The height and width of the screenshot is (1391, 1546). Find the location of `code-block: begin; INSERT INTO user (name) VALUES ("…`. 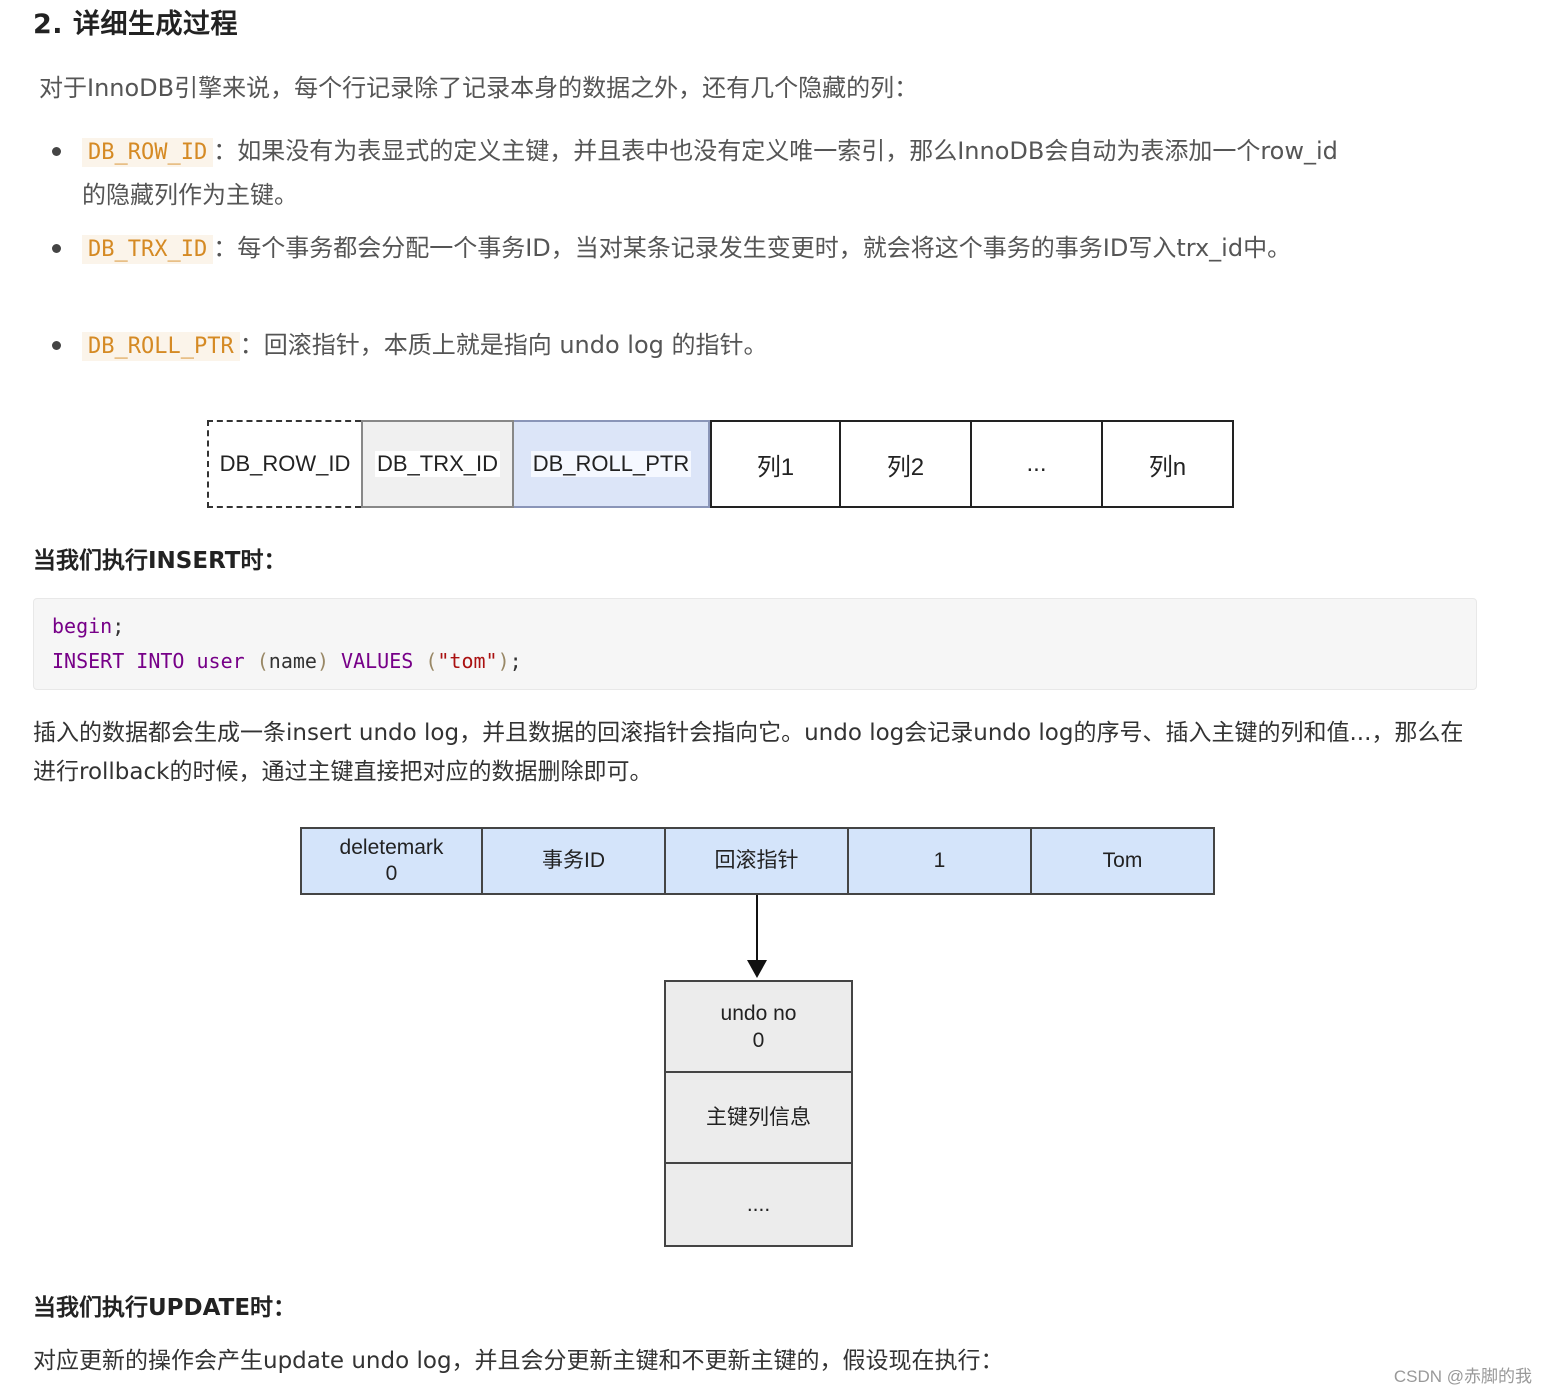

code-block: begin; INSERT INTO user (name) VALUES ("… is located at coordinates (755, 644).